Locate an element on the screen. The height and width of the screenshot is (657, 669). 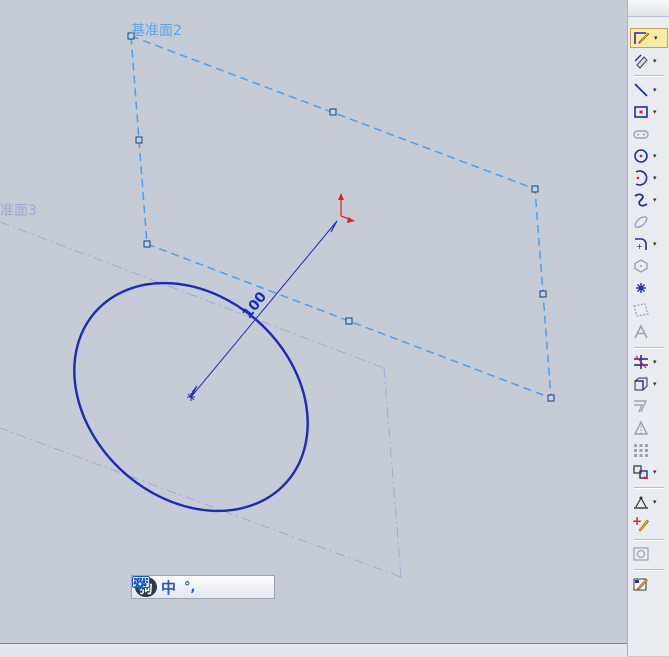
convert-entities-icon is located at coordinates (641, 384).